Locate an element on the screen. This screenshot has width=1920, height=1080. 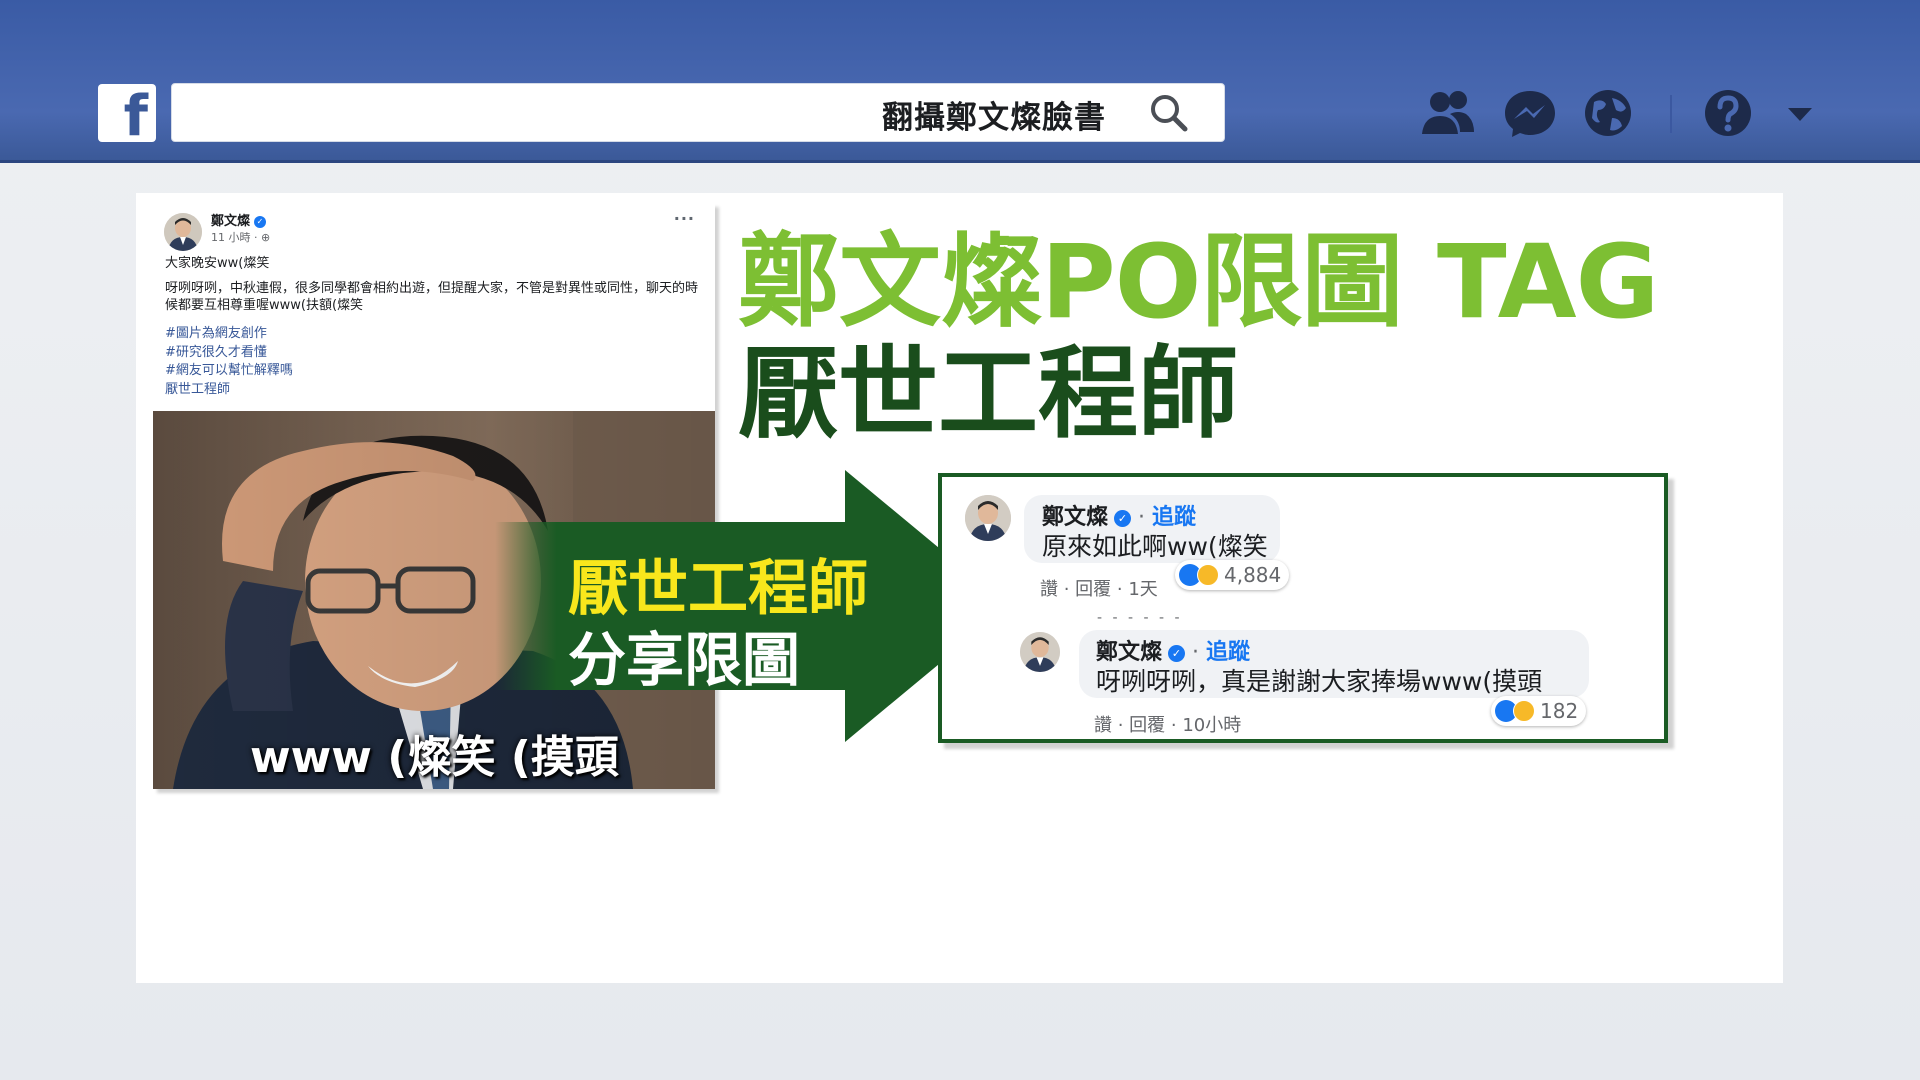
reaction-count: 4,884 is located at coordinates (1232, 575).